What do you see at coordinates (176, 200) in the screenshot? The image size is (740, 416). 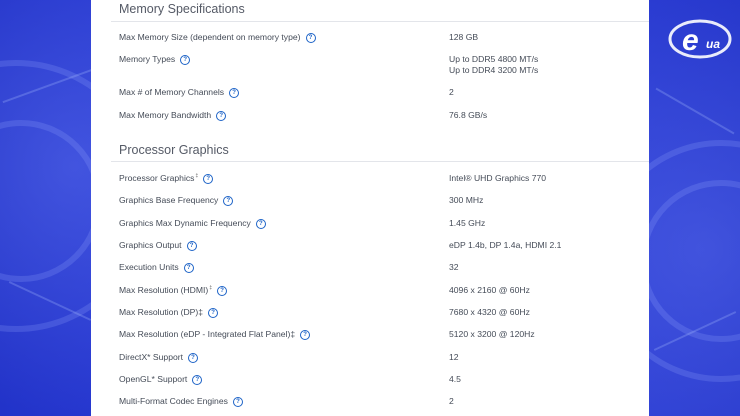 I see `spec-label: Graphics Base Frequency?` at bounding box center [176, 200].